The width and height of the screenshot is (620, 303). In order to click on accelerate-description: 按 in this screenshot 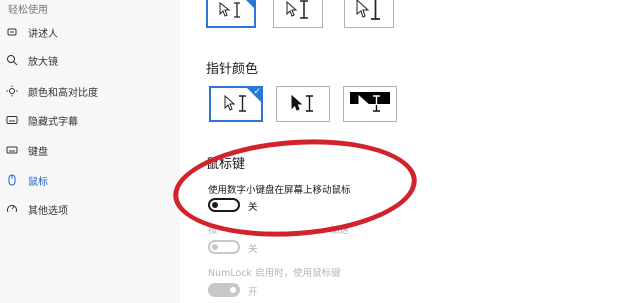, I will do `click(213, 230)`.